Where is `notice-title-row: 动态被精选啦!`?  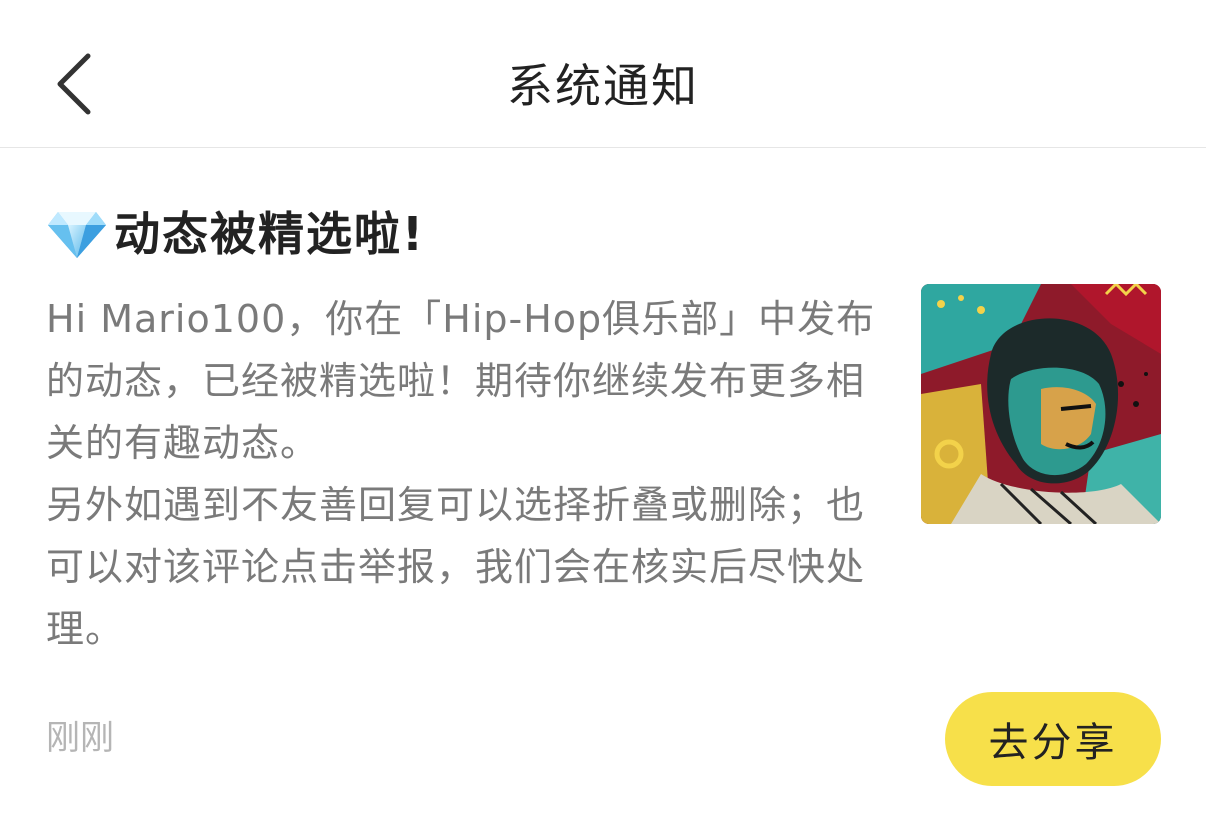 notice-title-row: 动态被精选啦! is located at coordinates (235, 234).